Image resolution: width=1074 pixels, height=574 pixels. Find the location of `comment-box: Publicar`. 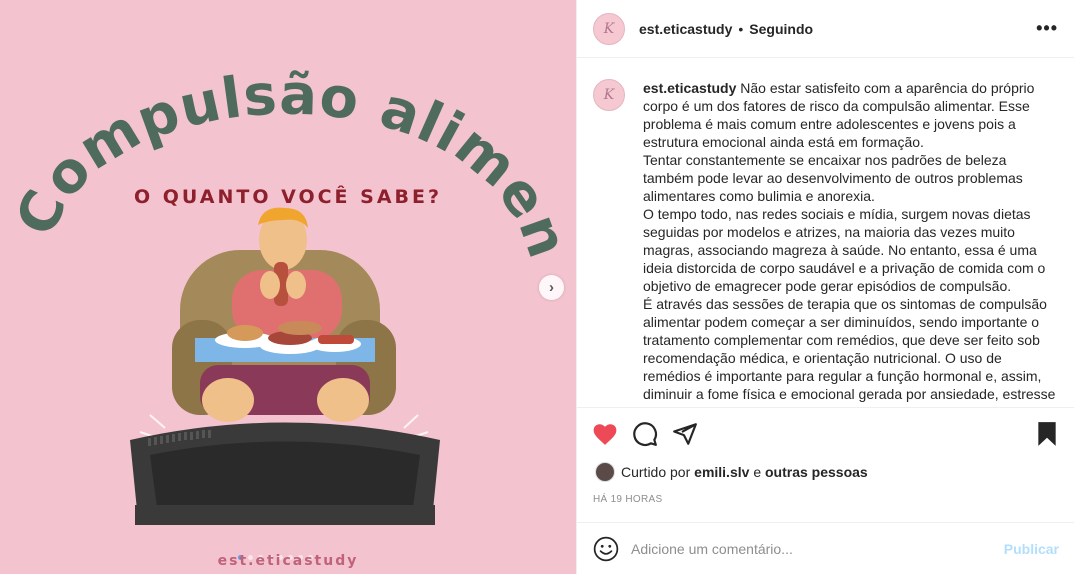

comment-box: Publicar is located at coordinates (825, 548).